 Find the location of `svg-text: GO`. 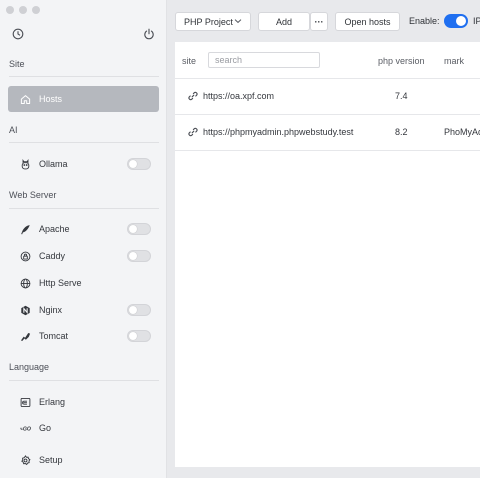

svg-text: GO is located at coordinates (26, 429).